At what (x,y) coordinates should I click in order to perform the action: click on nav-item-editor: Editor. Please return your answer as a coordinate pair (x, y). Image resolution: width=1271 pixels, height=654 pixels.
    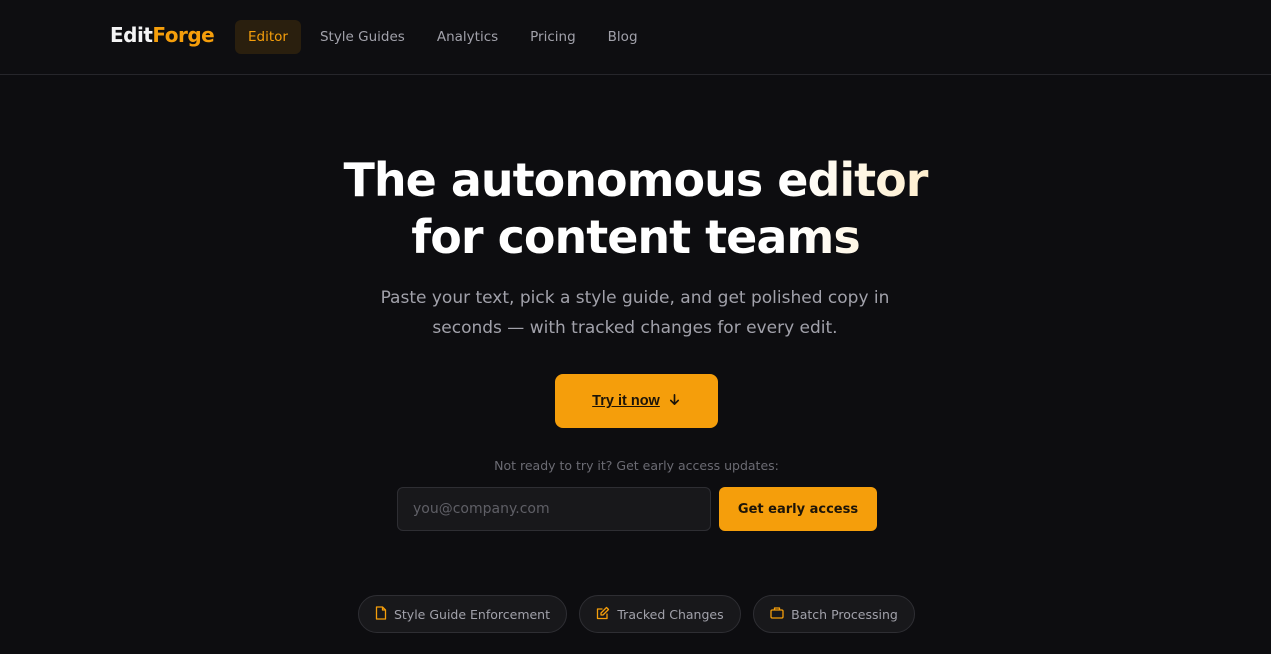
    Looking at the image, I should click on (268, 37).